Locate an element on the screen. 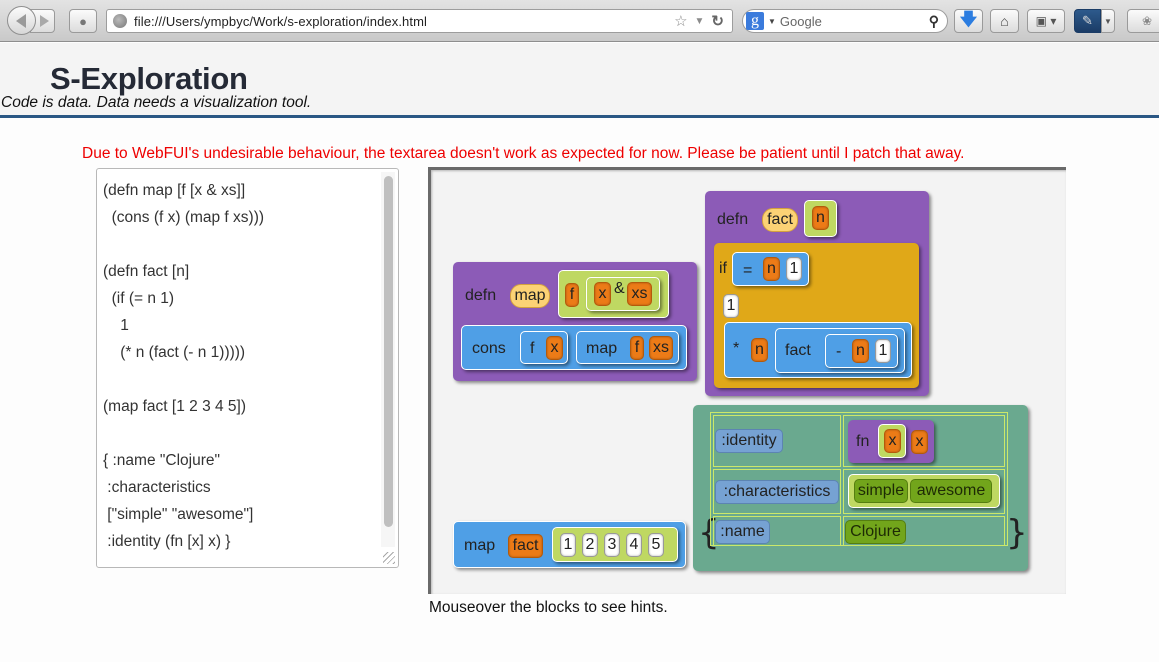 The height and width of the screenshot is (662, 1159). key-cell: :characteristics is located at coordinates (777, 491).